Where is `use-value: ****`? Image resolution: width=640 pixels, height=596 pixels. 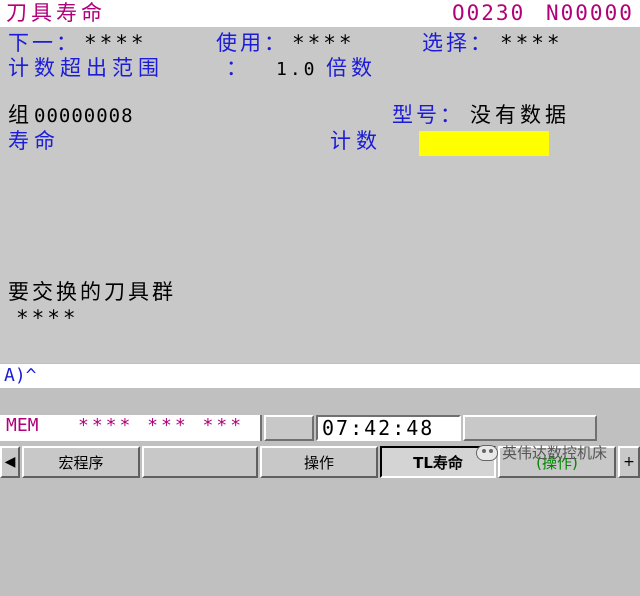
use-value: **** is located at coordinates (323, 43).